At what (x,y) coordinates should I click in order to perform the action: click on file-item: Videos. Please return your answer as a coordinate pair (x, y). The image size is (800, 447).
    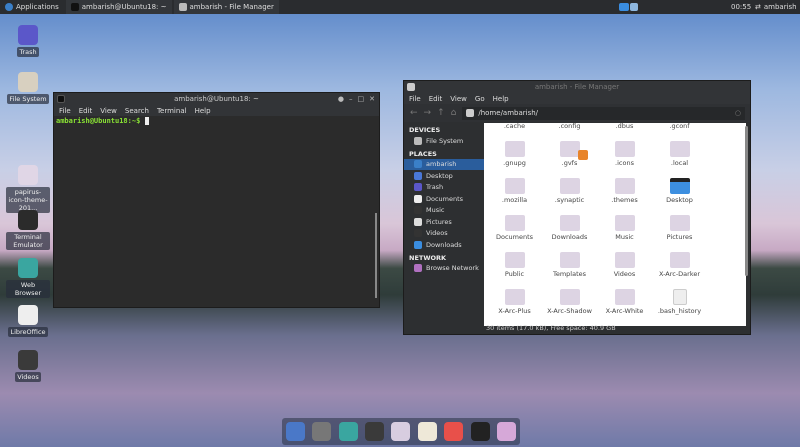
    Looking at the image, I should click on (624, 262).